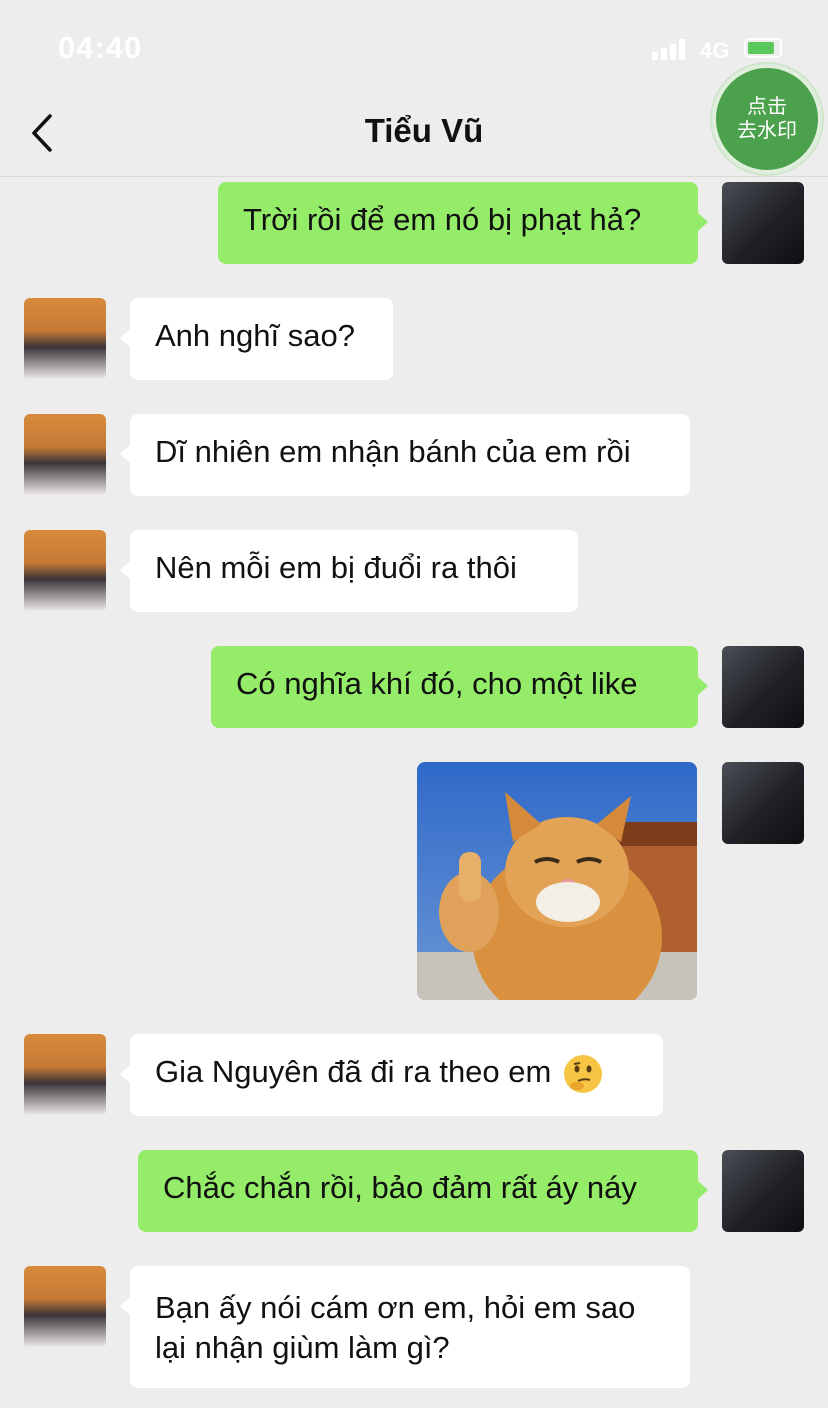 The width and height of the screenshot is (828, 1408). I want to click on status-time: 04:40, so click(100, 47).